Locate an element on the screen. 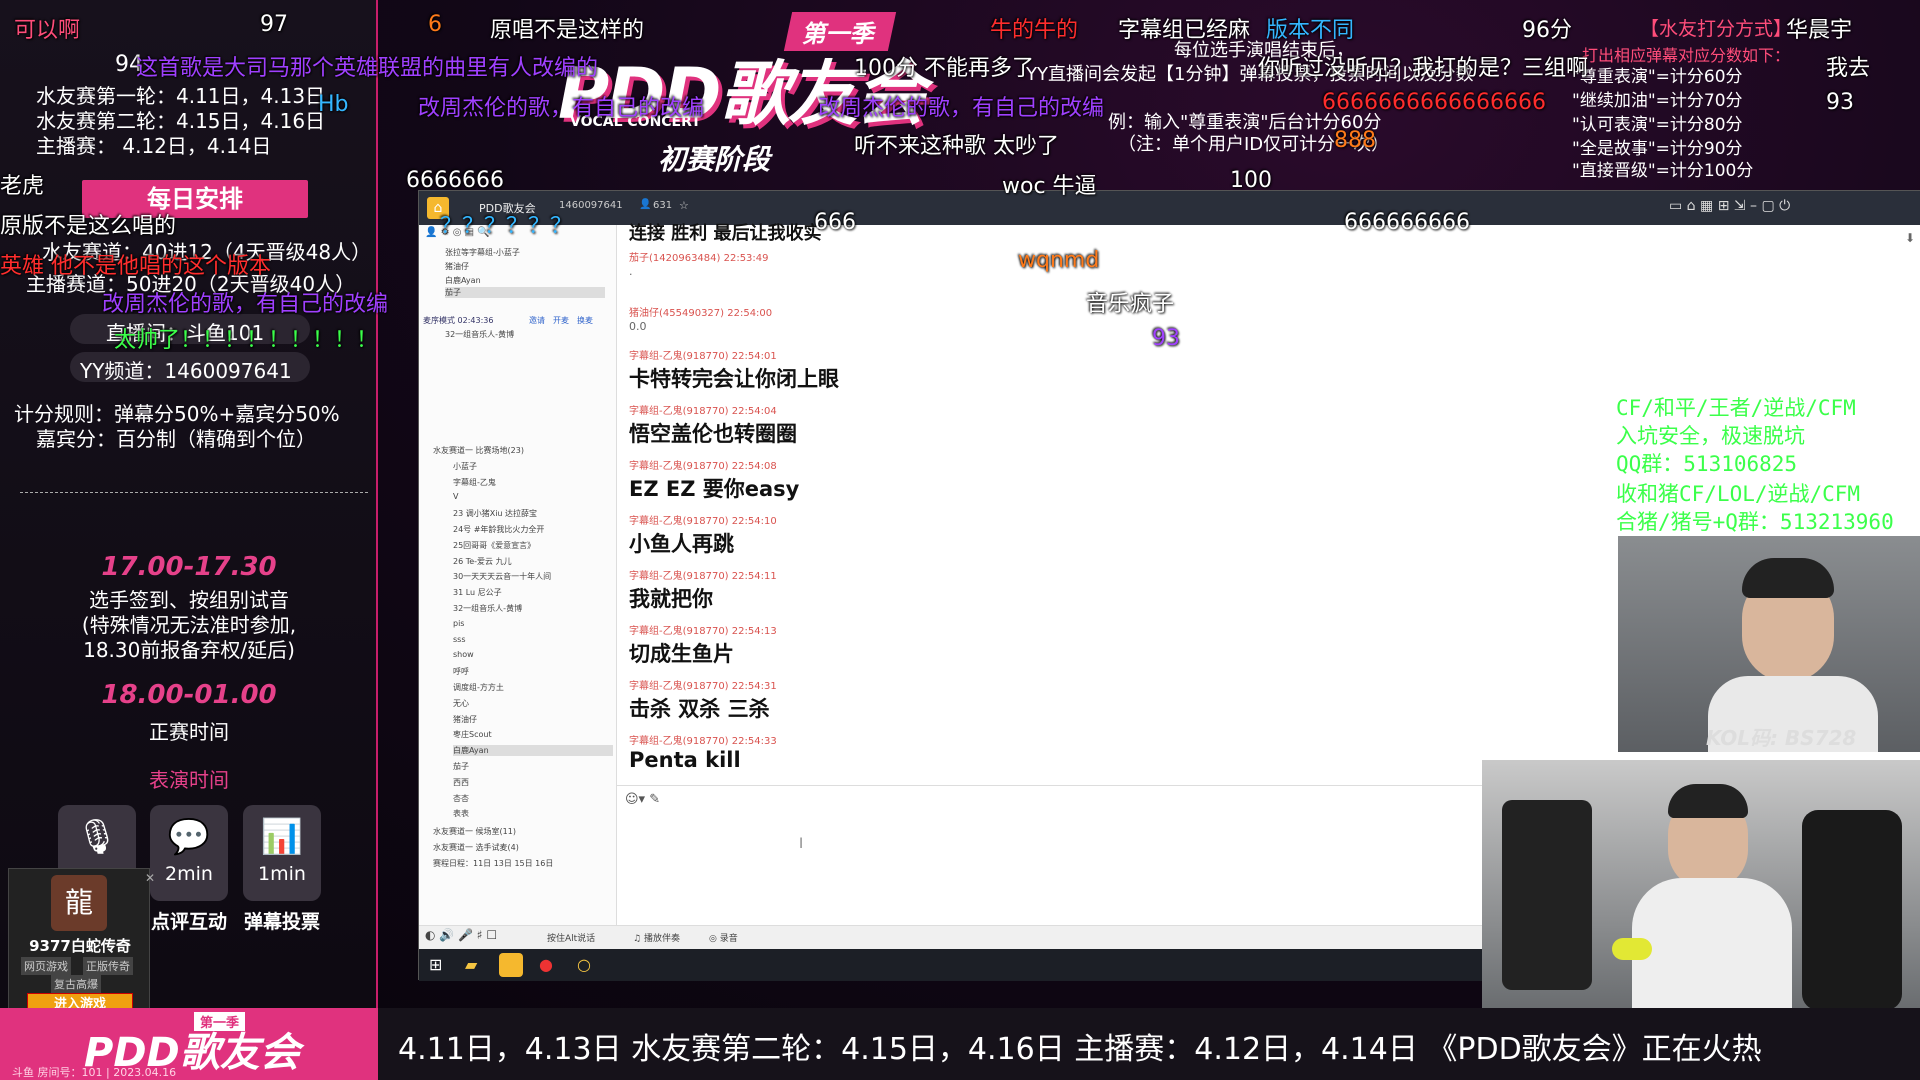 This screenshot has width=1920, height=1080. danmaku-comment: 666666666 is located at coordinates (1407, 222).